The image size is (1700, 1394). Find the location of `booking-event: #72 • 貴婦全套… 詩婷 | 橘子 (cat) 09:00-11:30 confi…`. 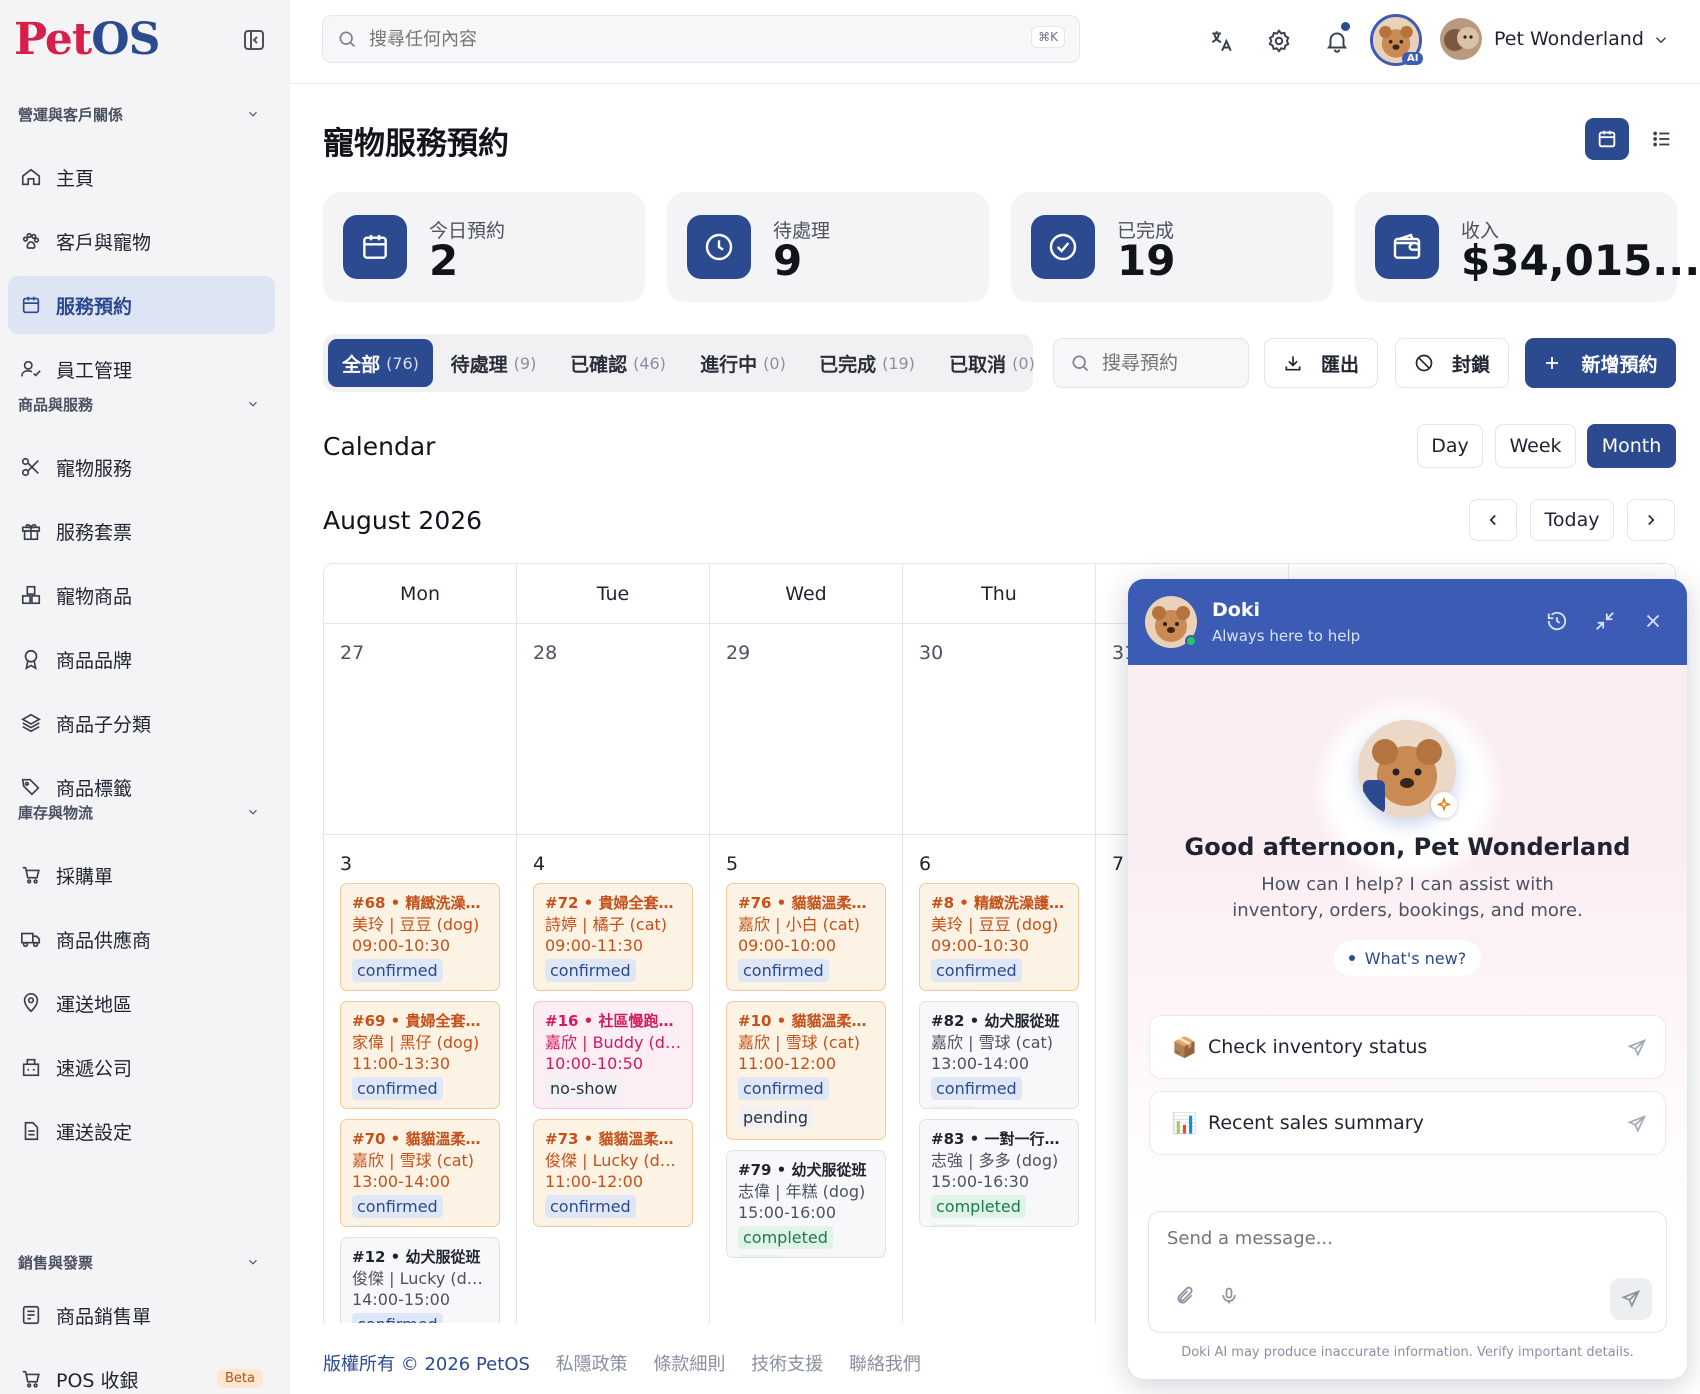

booking-event: #72 • 貴婦全套… 詩婷 | 橘子 (cat) 09:00-11:30 confi… is located at coordinates (613, 937).